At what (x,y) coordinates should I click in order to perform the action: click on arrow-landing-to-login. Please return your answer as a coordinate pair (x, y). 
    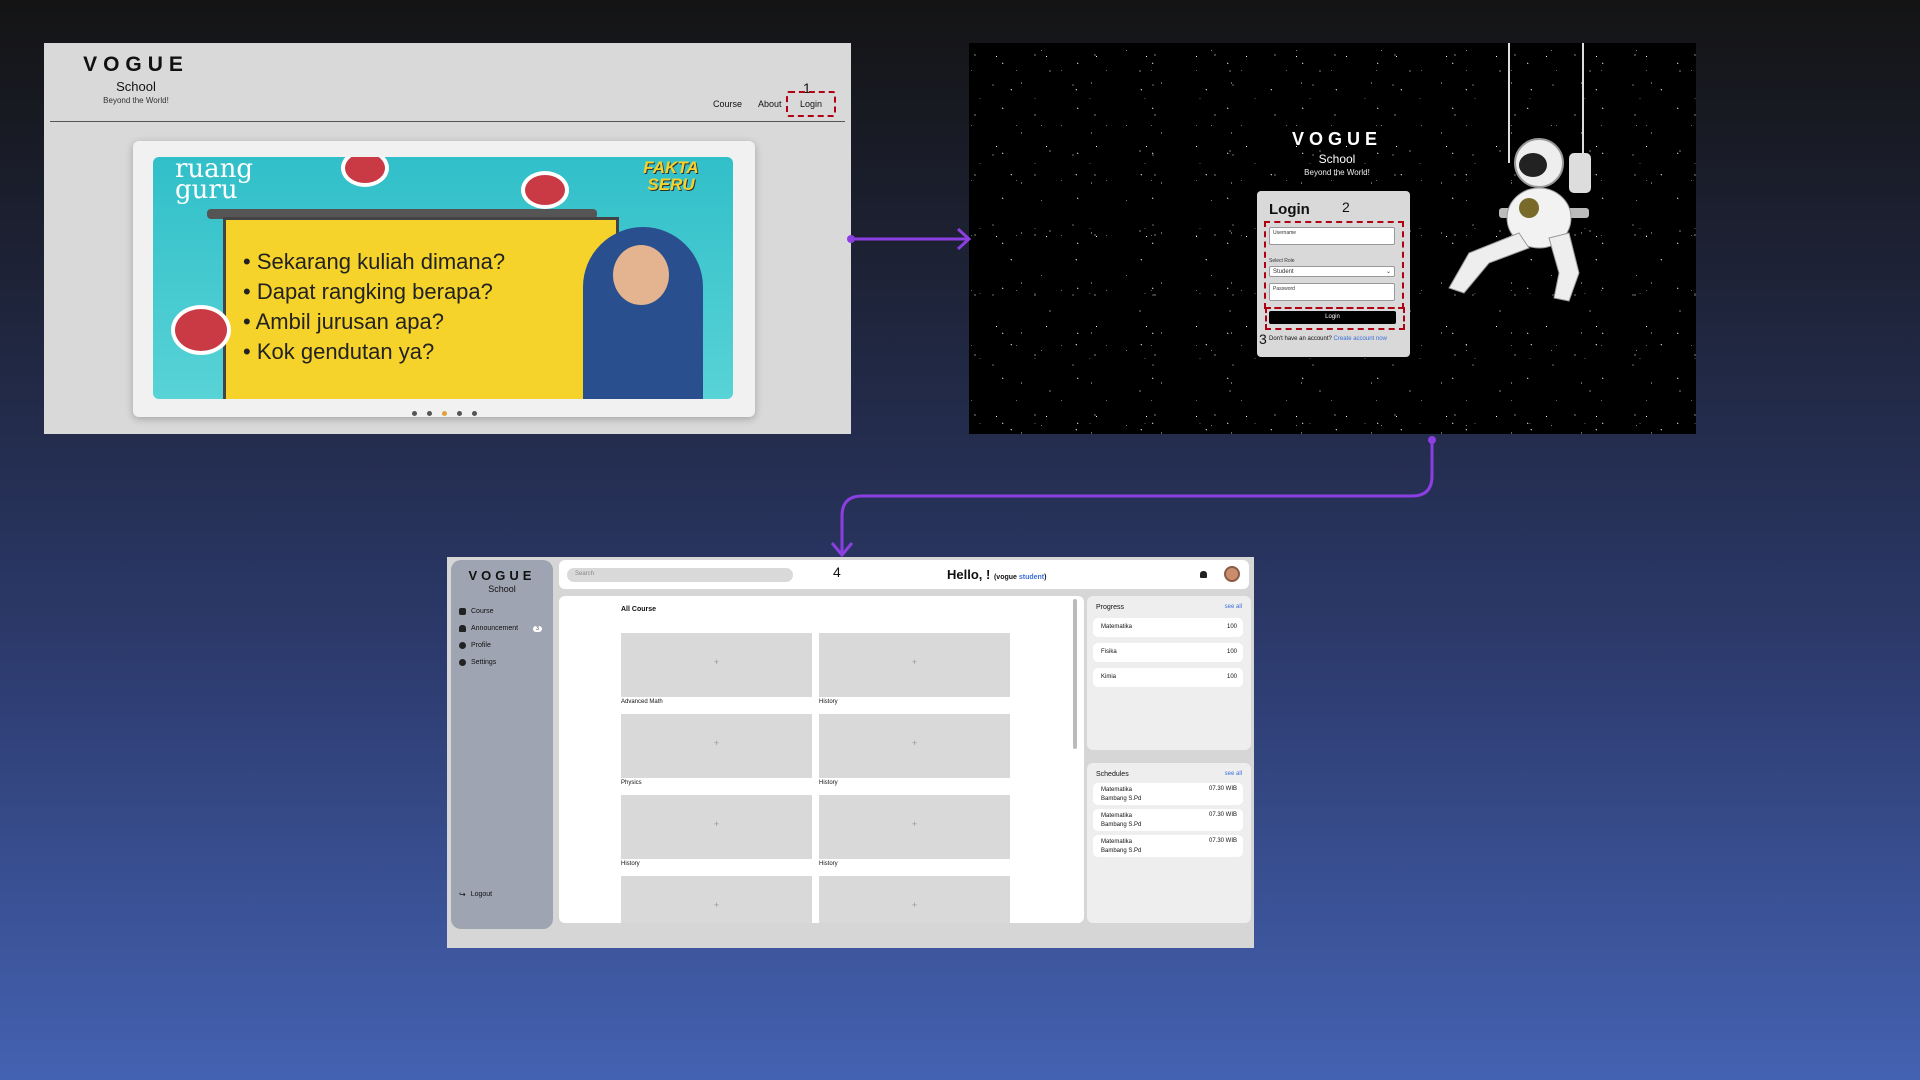
    Looking at the image, I should click on (909, 239).